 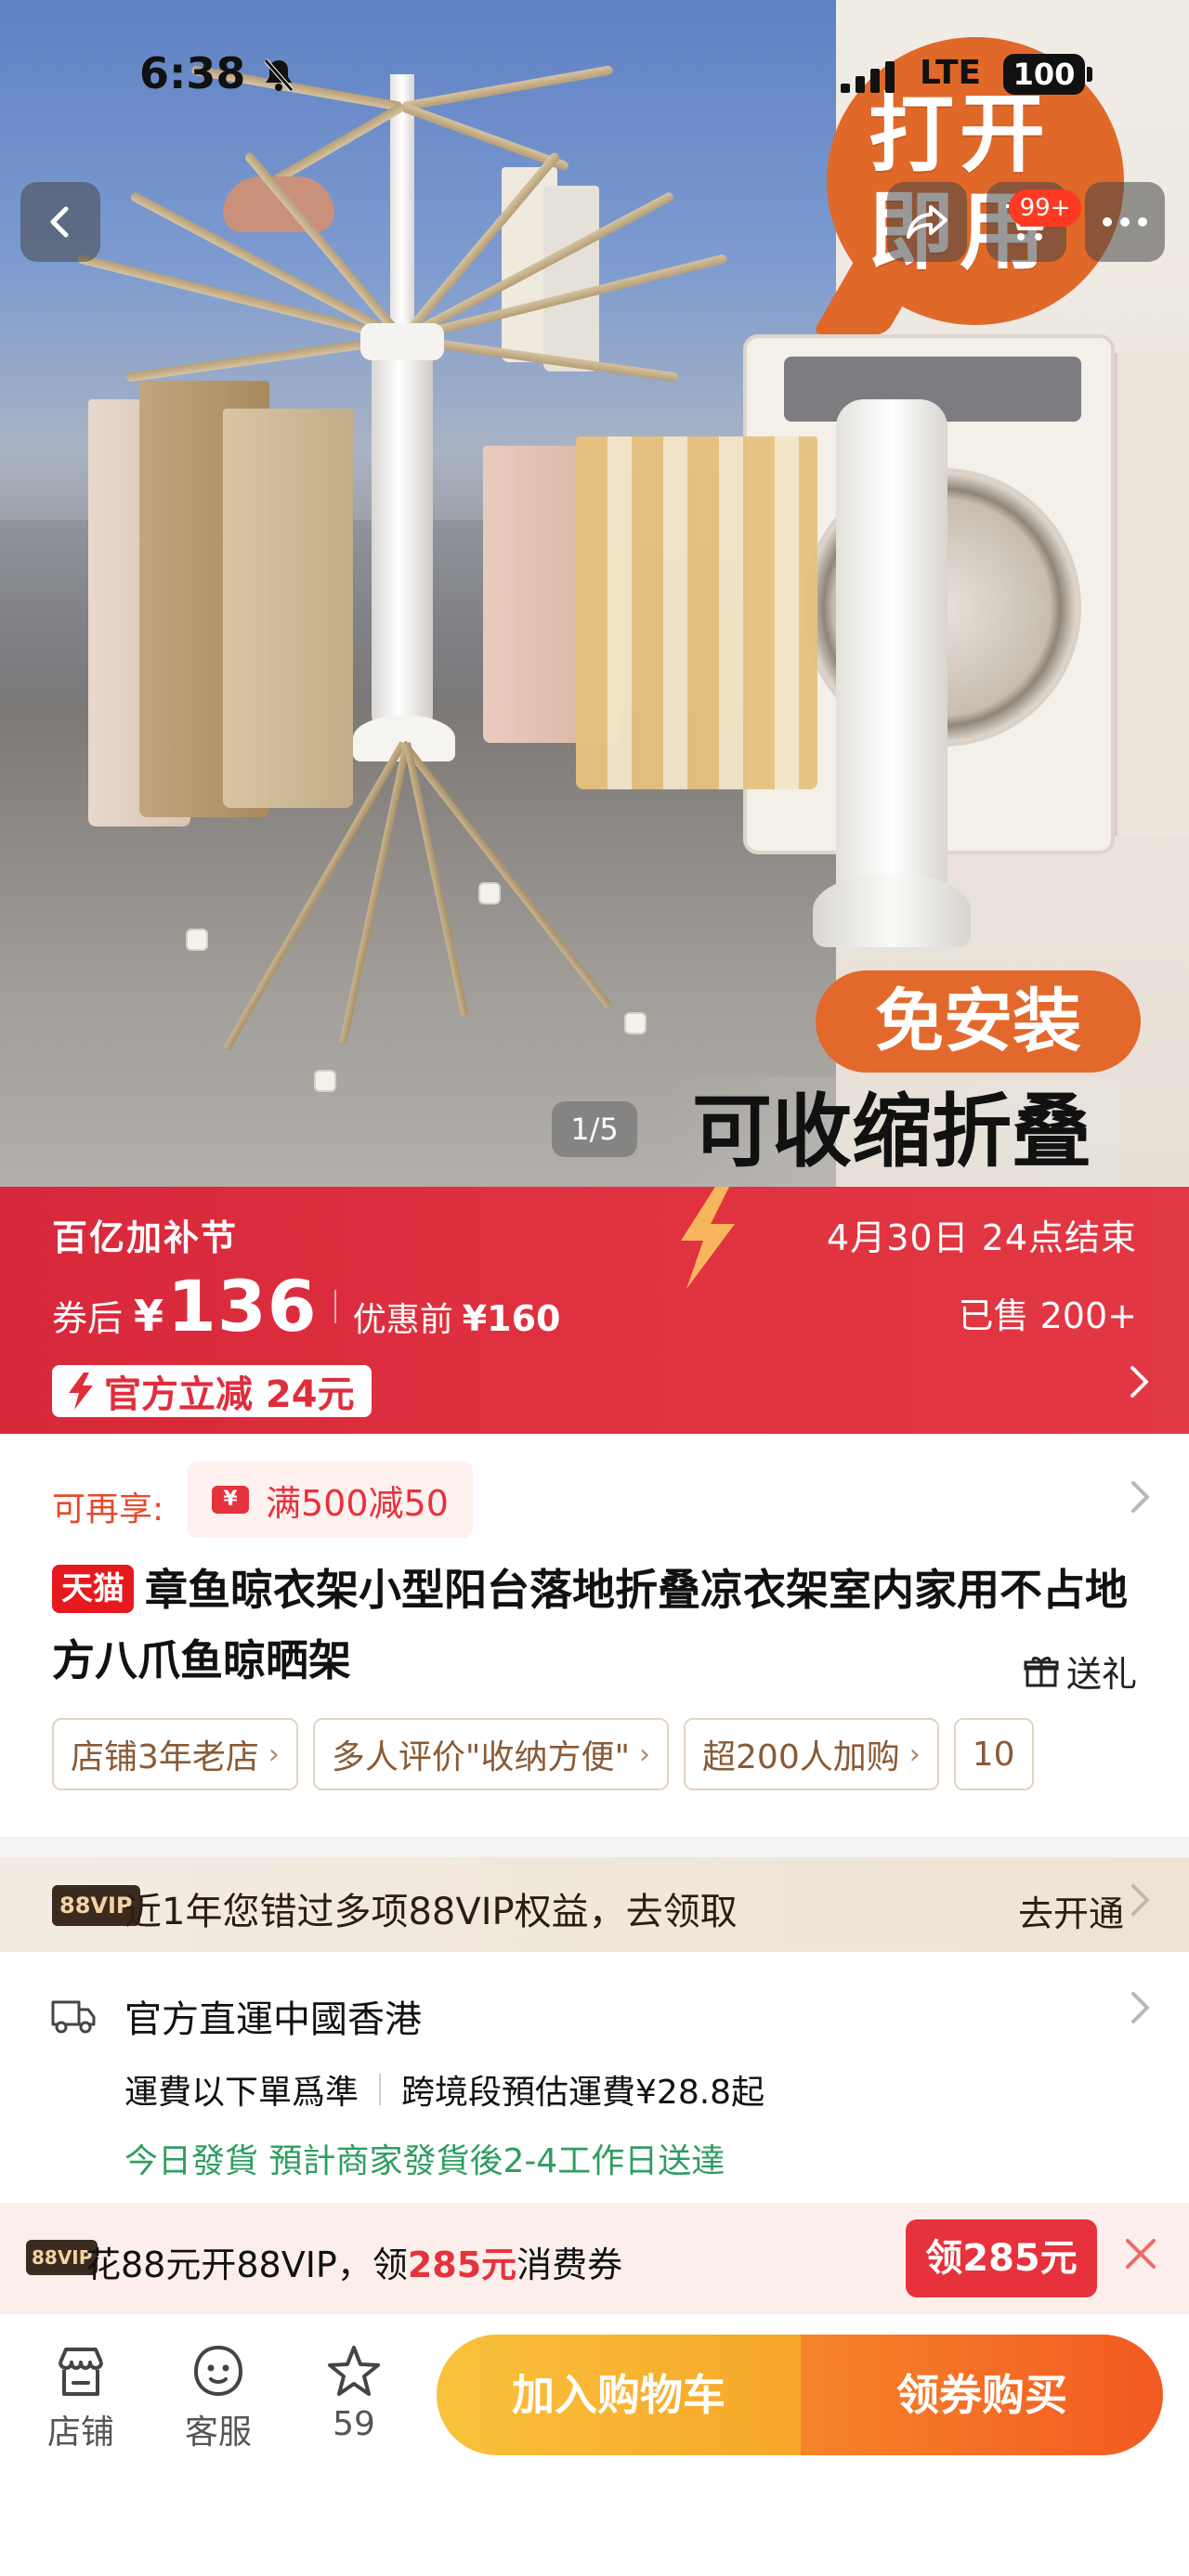 I want to click on vip-open-link: 去开通, so click(x=1071, y=1910).